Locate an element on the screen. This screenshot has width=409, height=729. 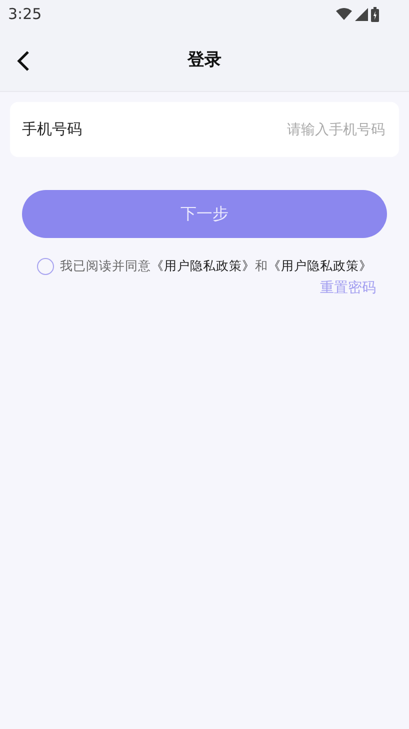
agree-checkbox is located at coordinates (45, 266).